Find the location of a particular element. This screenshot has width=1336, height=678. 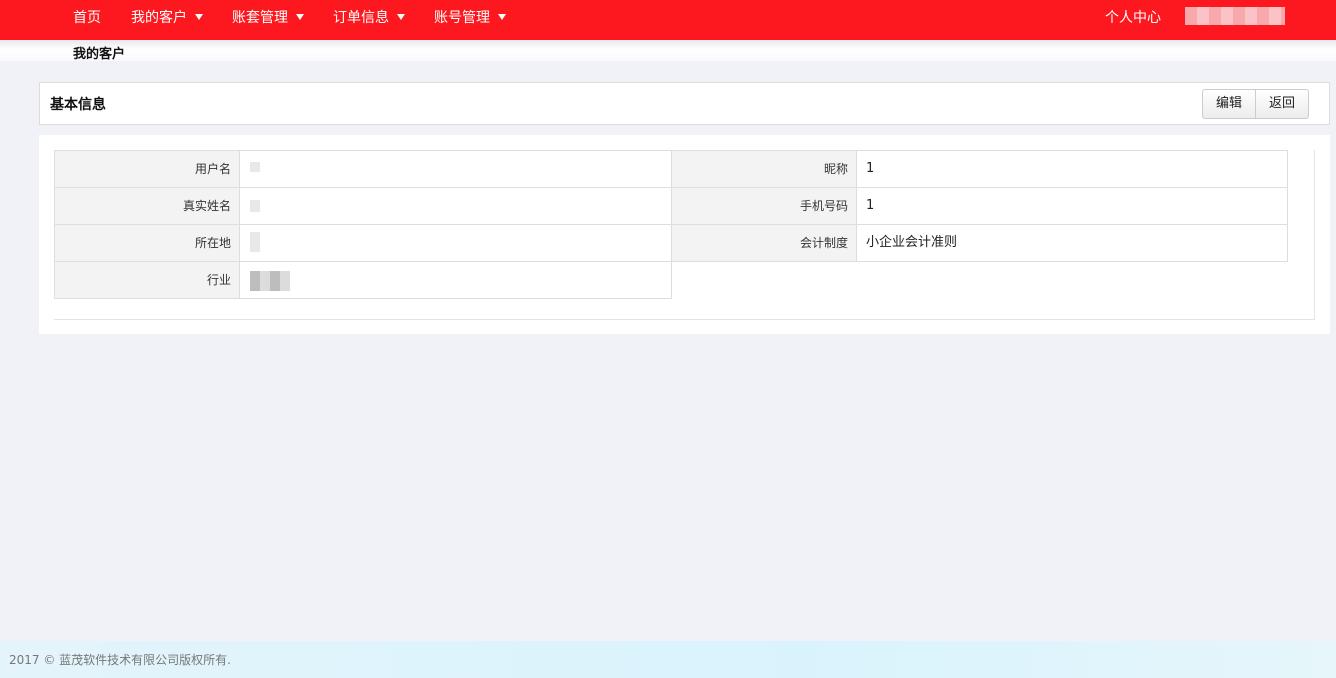

nav-my-customers-label: 我的客户 is located at coordinates (159, 18).